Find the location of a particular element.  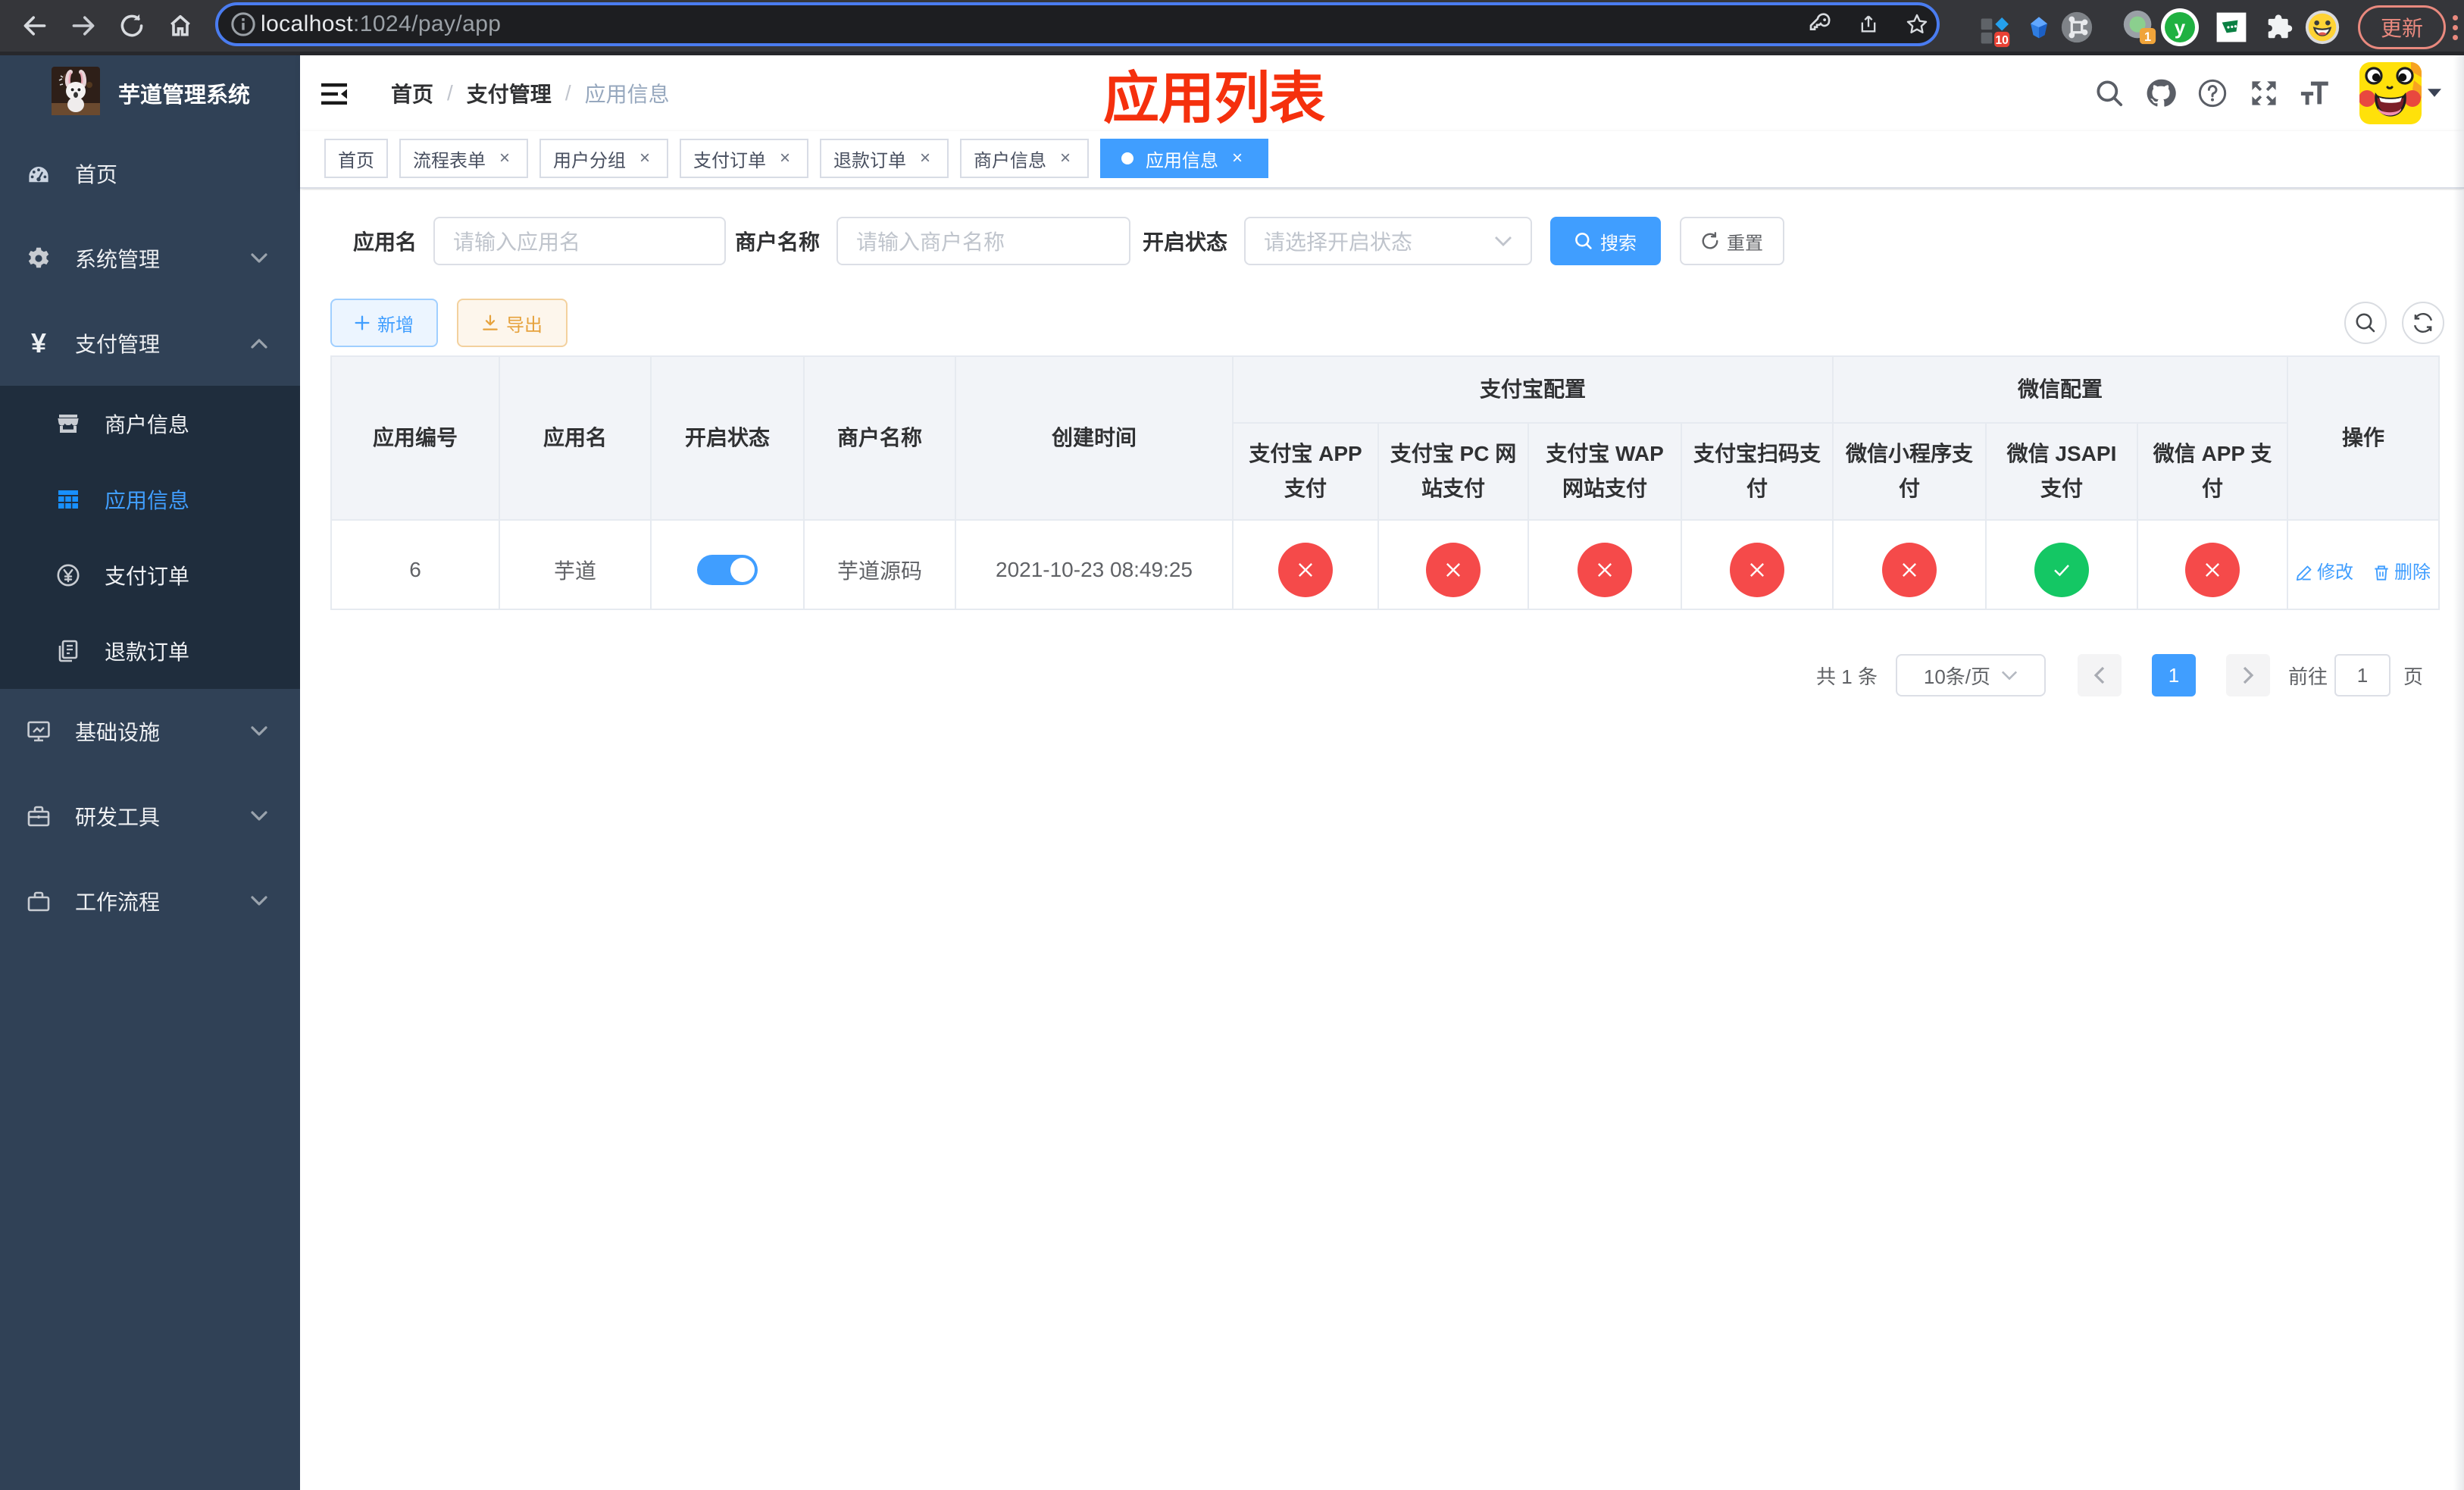

svg-text: 1 is located at coordinates (2147, 37).